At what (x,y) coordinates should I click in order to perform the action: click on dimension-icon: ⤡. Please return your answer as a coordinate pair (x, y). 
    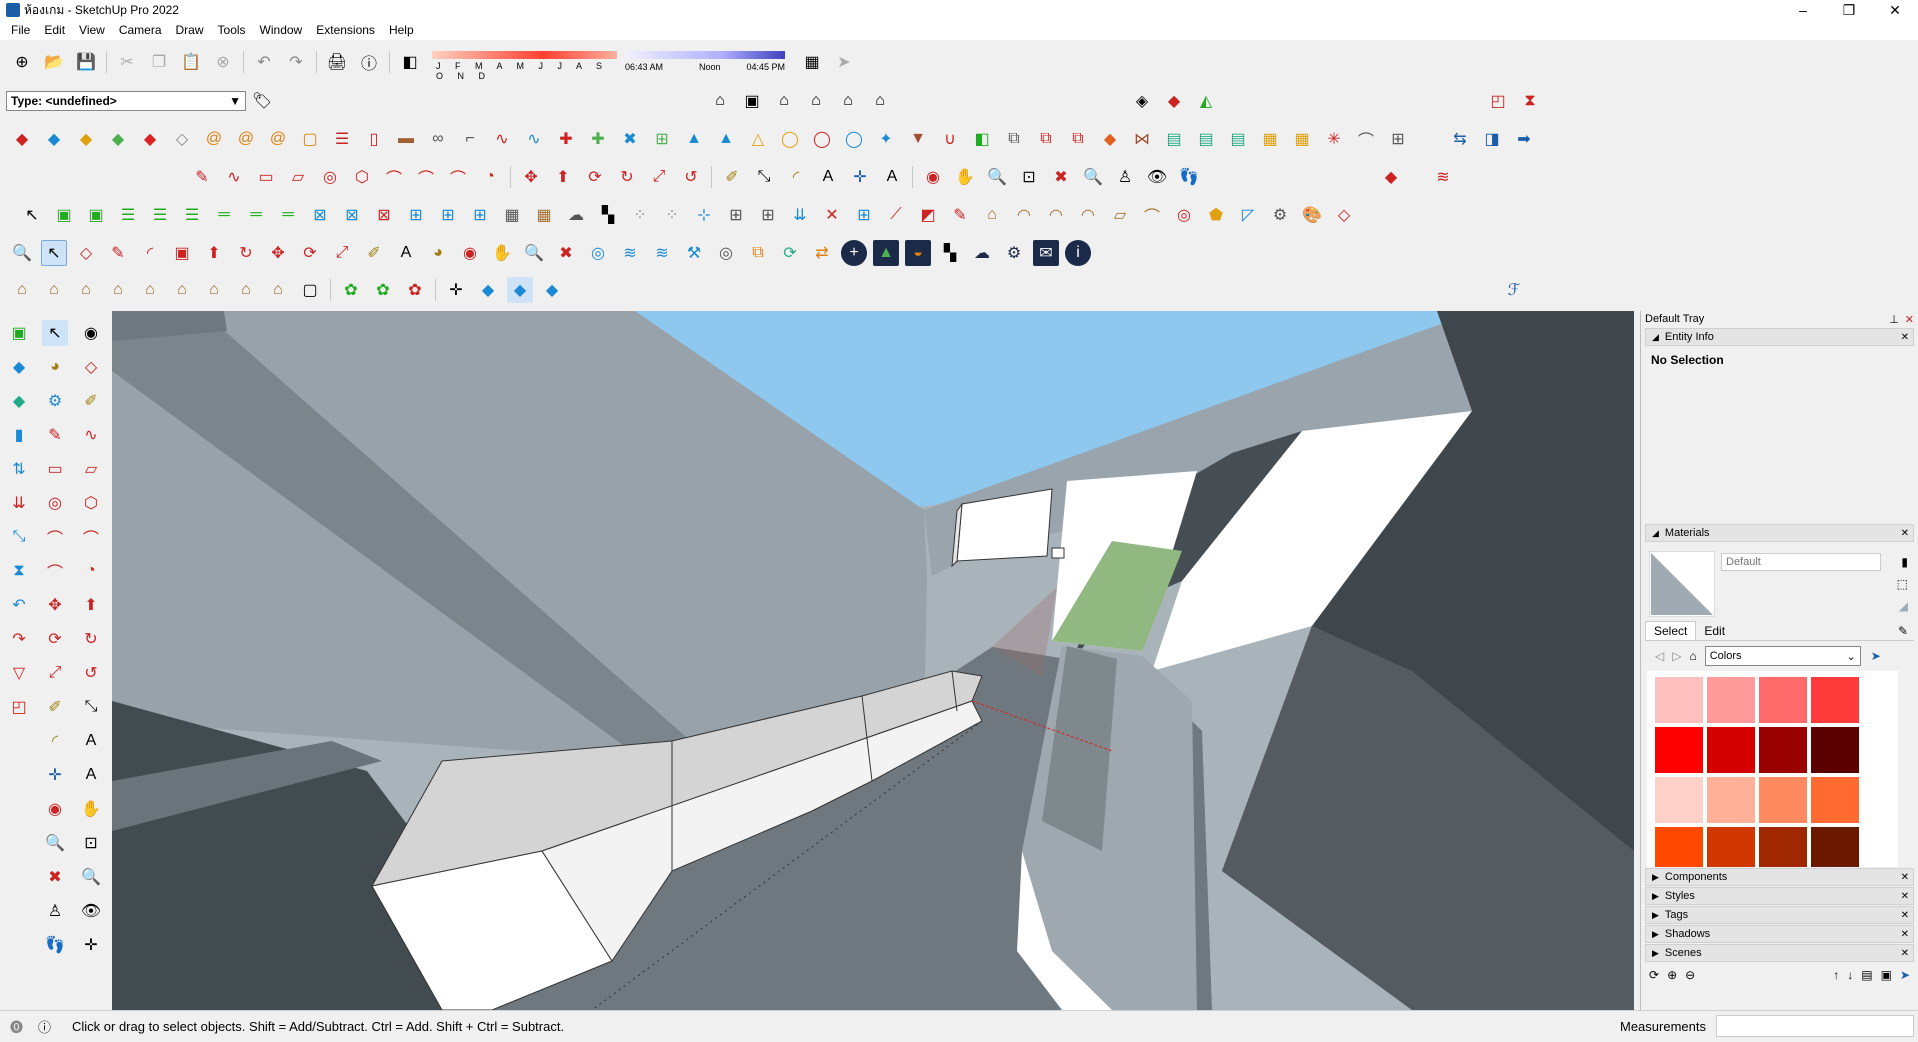
    Looking at the image, I should click on (764, 177).